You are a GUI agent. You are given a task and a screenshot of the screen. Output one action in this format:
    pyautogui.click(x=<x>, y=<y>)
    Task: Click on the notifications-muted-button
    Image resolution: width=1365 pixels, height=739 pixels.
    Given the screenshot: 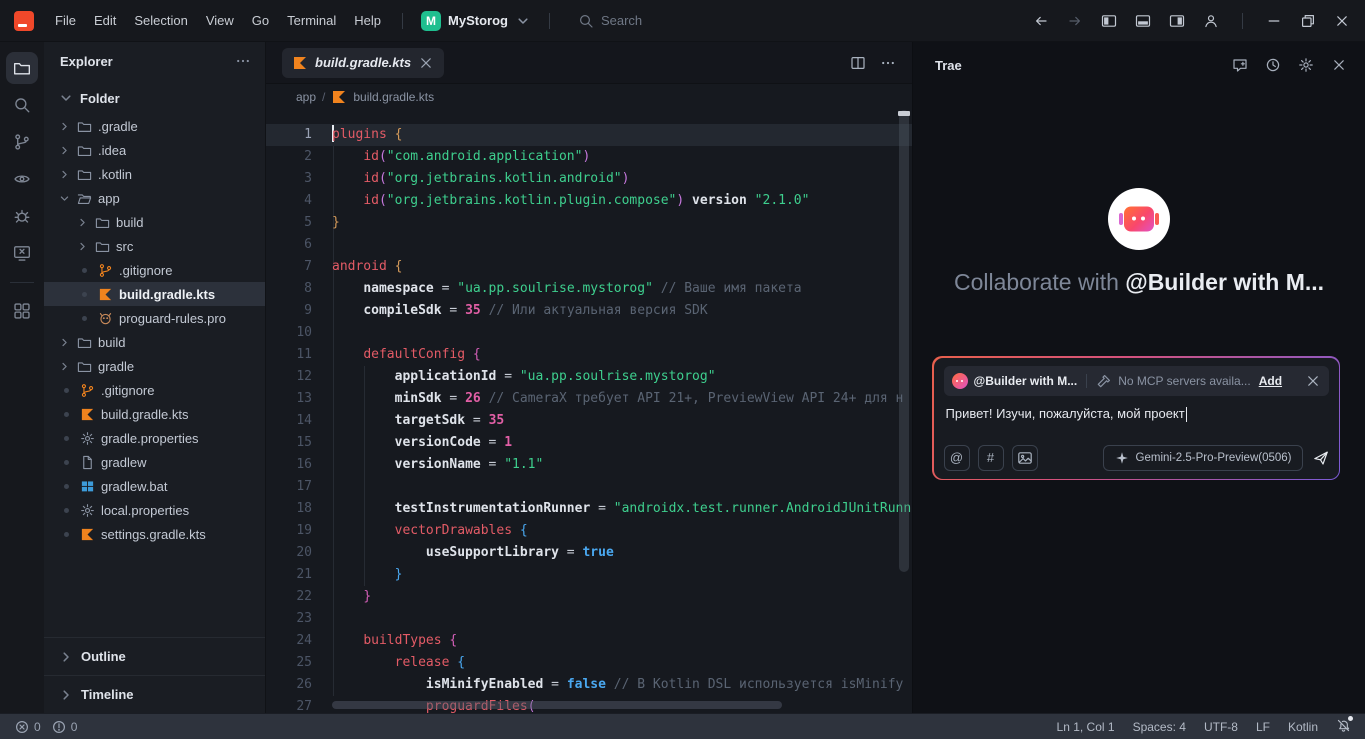 What is the action you would take?
    pyautogui.click(x=1344, y=725)
    